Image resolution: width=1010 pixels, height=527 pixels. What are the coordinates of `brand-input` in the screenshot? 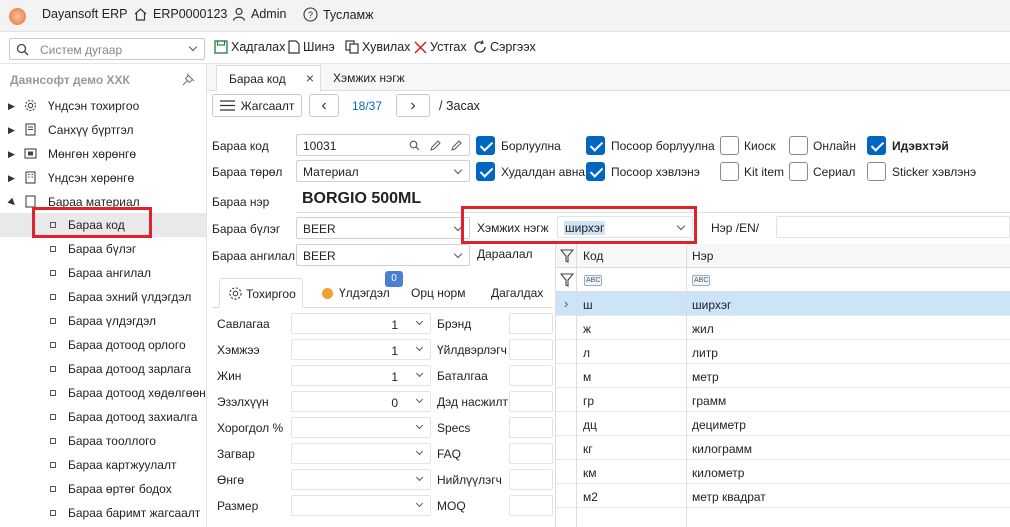 It's located at (531, 323).